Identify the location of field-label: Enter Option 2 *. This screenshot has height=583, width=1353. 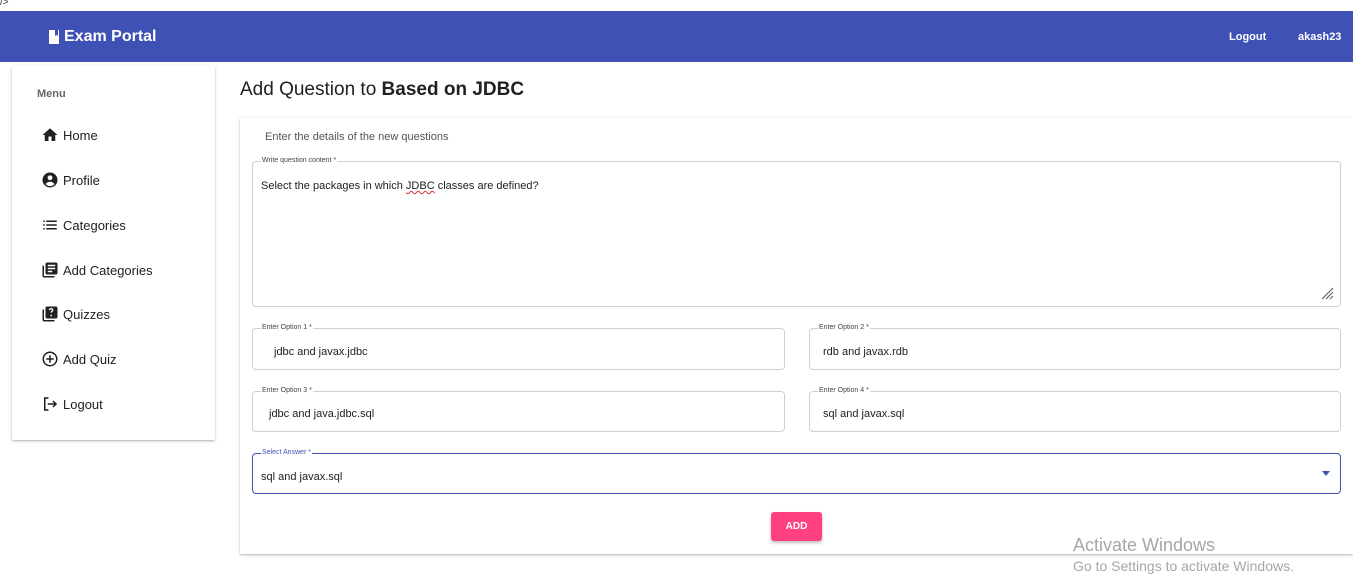
(844, 327).